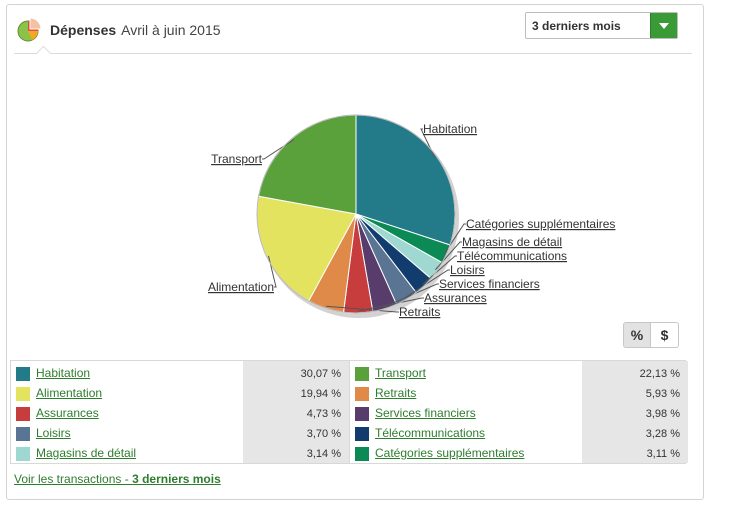 This screenshot has width=730, height=522. What do you see at coordinates (69, 393) in the screenshot?
I see `legend-category-link: Alimentation` at bounding box center [69, 393].